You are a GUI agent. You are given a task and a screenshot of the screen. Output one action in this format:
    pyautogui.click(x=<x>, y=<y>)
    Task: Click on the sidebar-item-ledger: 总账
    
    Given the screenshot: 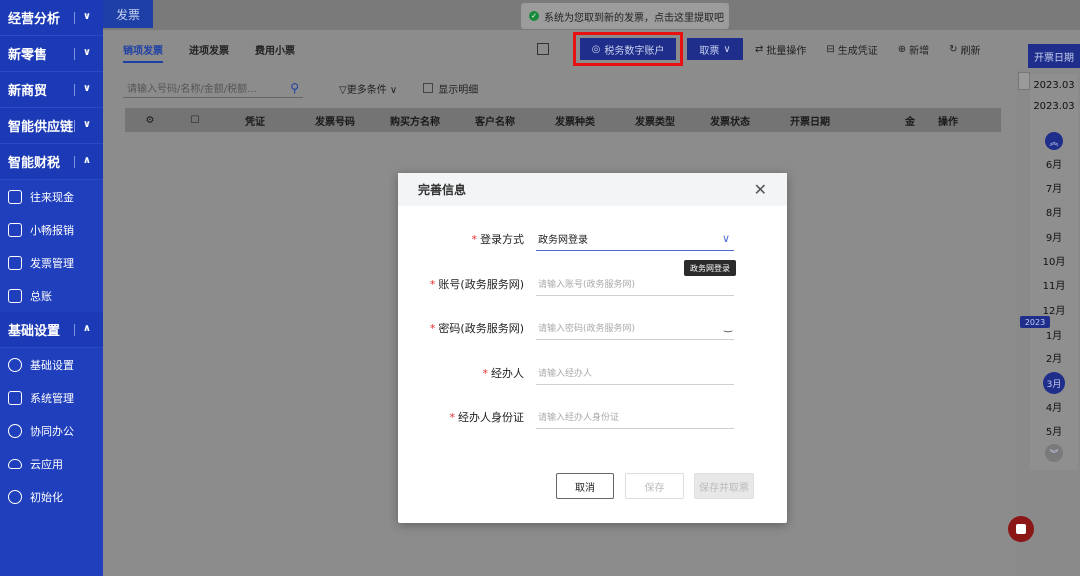 What is the action you would take?
    pyautogui.click(x=51, y=295)
    